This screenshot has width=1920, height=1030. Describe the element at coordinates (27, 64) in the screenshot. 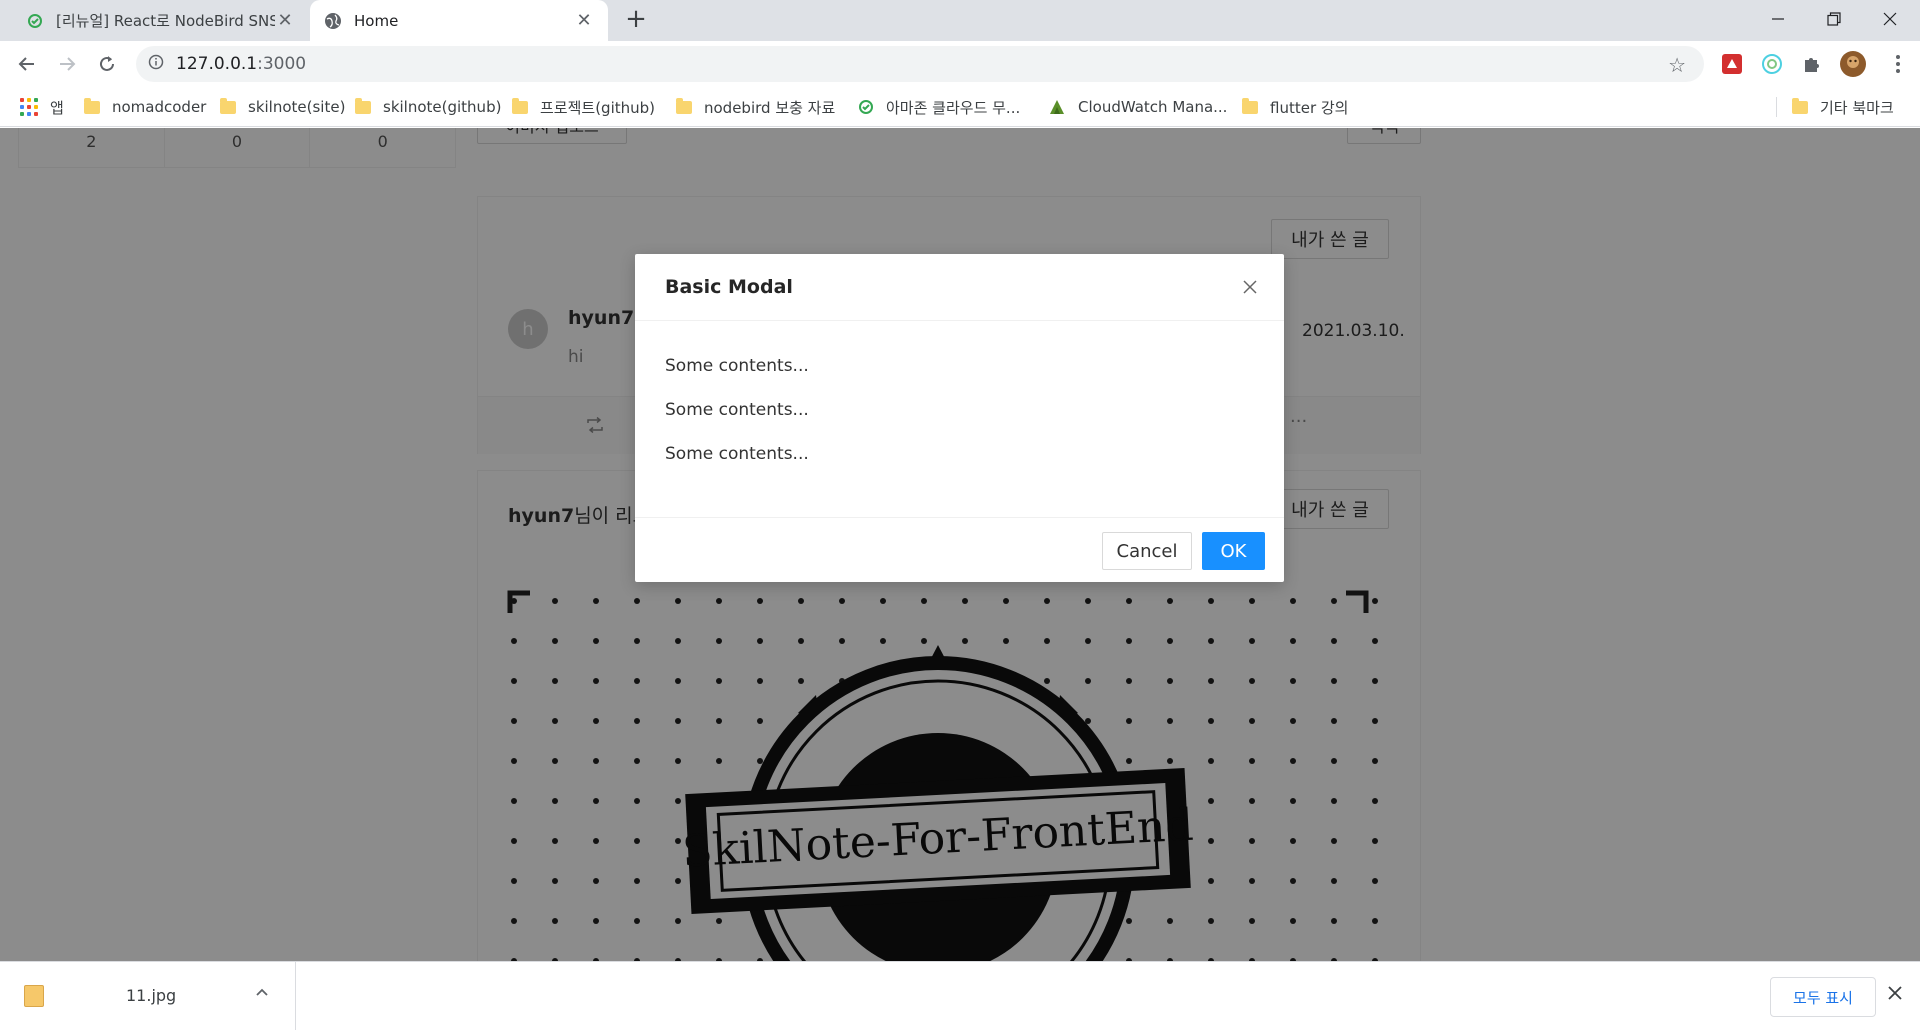

I see `back-button` at that location.